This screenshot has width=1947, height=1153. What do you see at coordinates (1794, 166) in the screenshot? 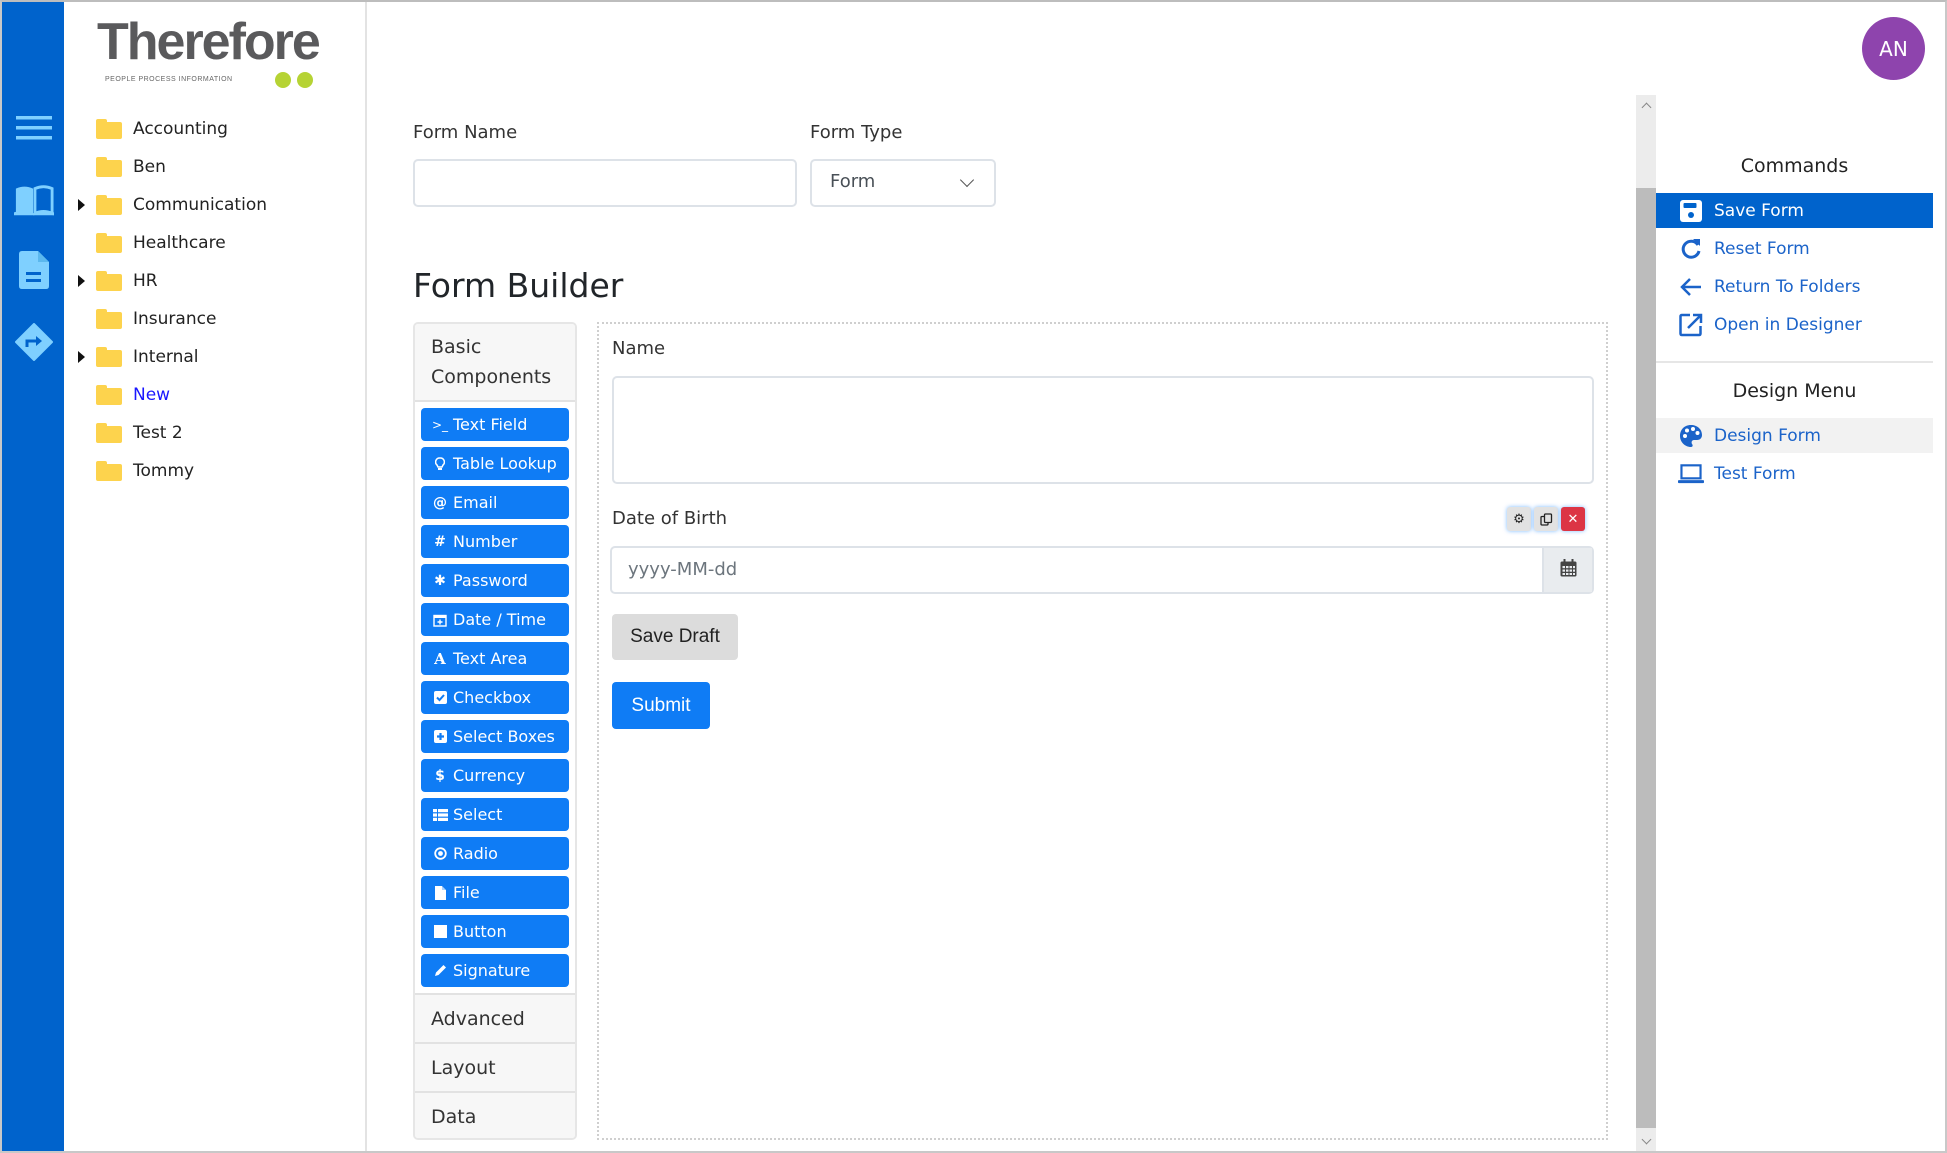
I see `commands-heading: Commands` at bounding box center [1794, 166].